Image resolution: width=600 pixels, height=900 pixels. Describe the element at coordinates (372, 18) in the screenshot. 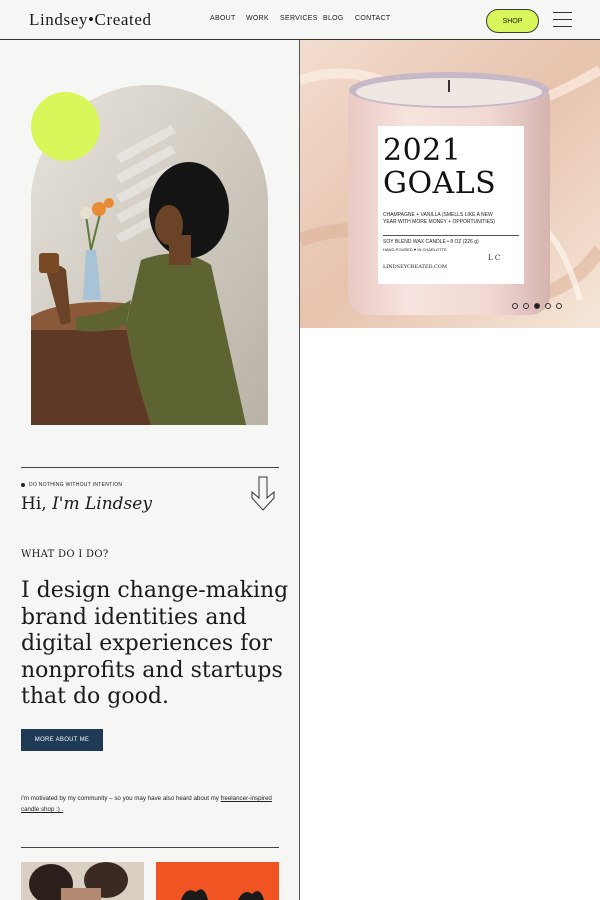

I see `nav-contact: CONTACT` at that location.